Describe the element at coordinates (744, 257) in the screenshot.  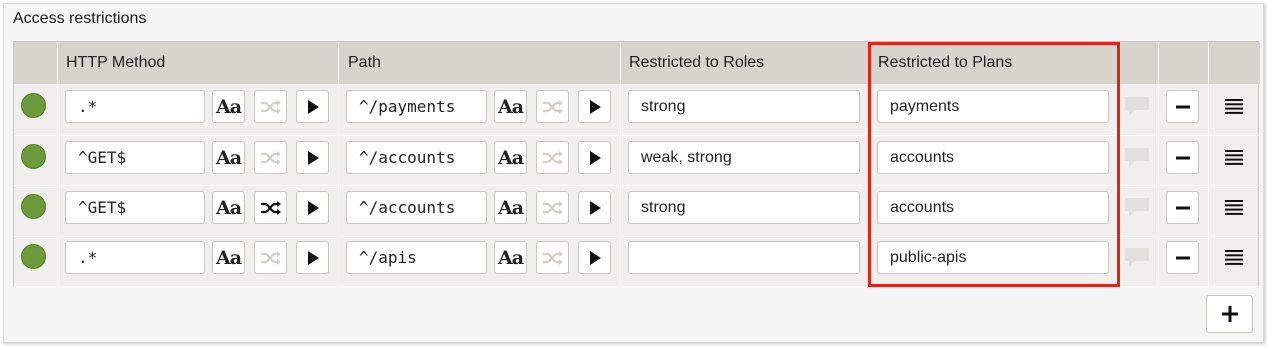
I see `roles-field` at that location.